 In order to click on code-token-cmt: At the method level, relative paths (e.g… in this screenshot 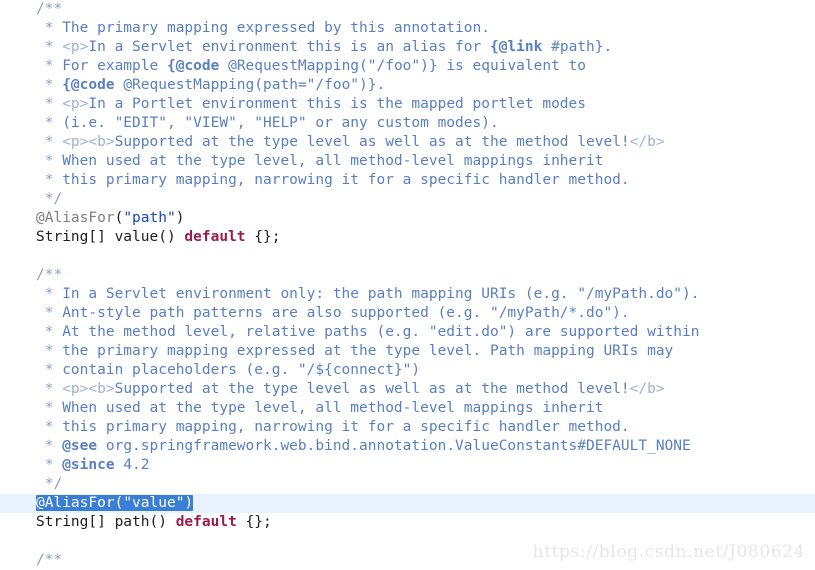, I will do `click(381, 332)`.